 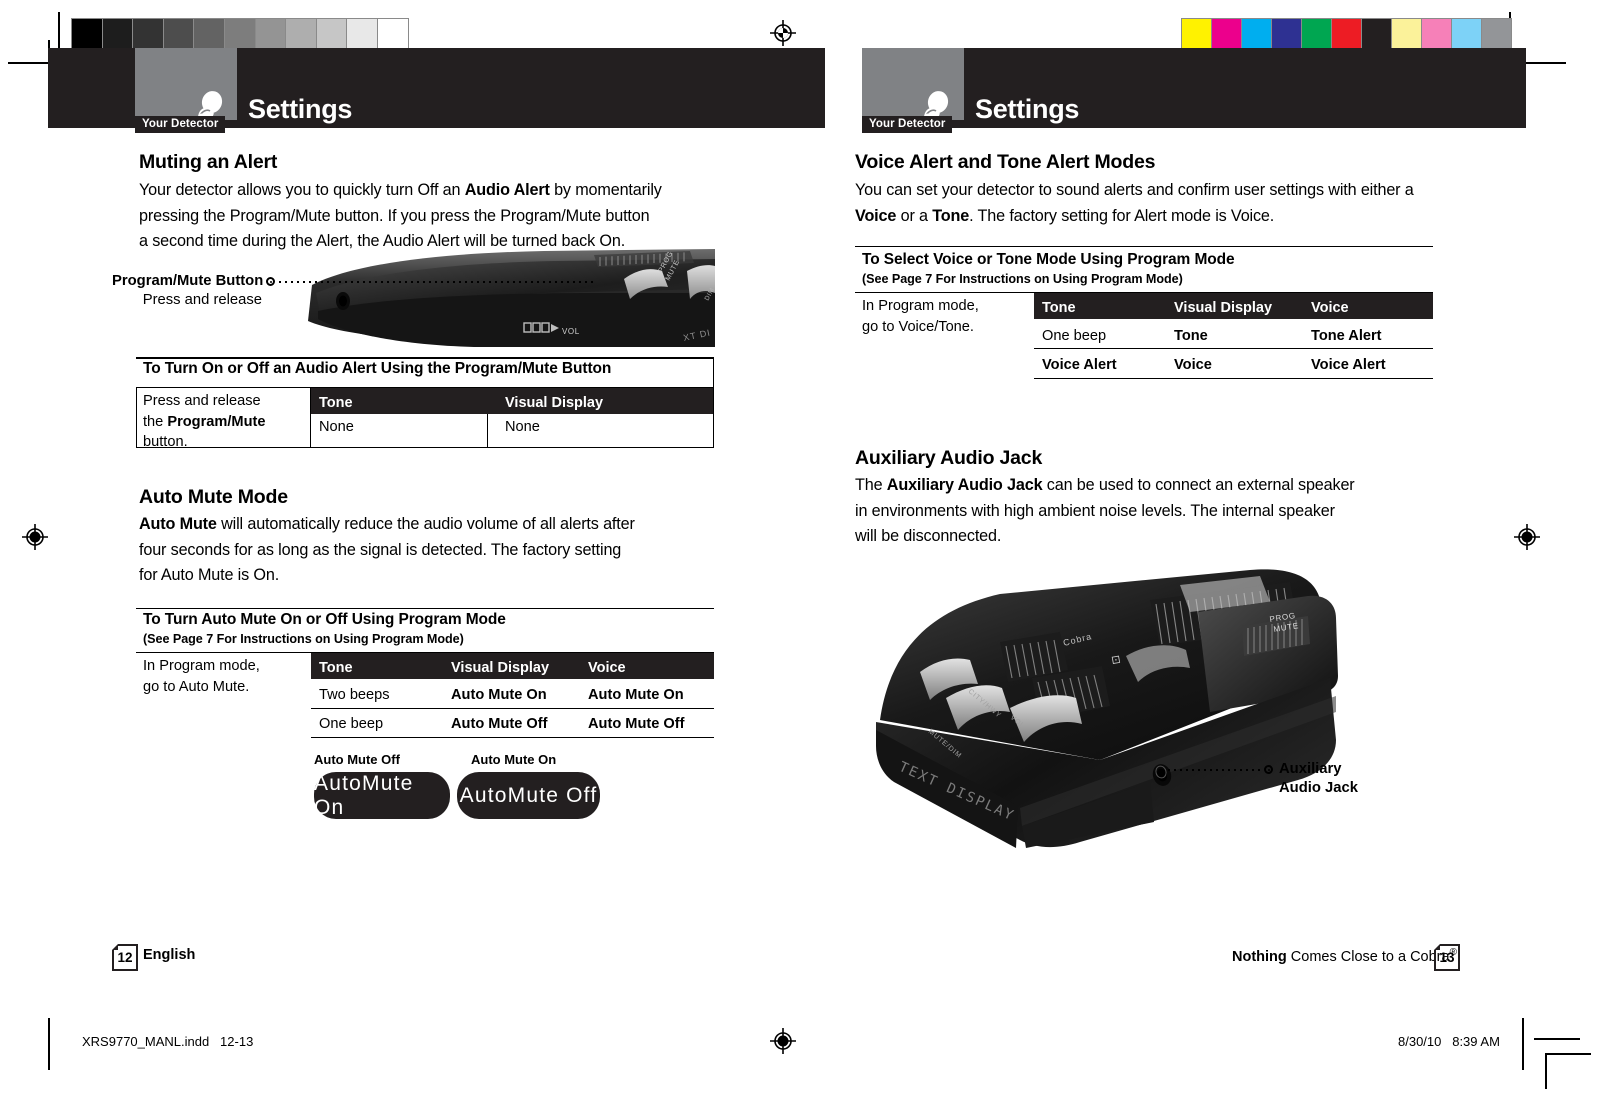 I want to click on color-calibration-bar, so click(x=1346, y=34).